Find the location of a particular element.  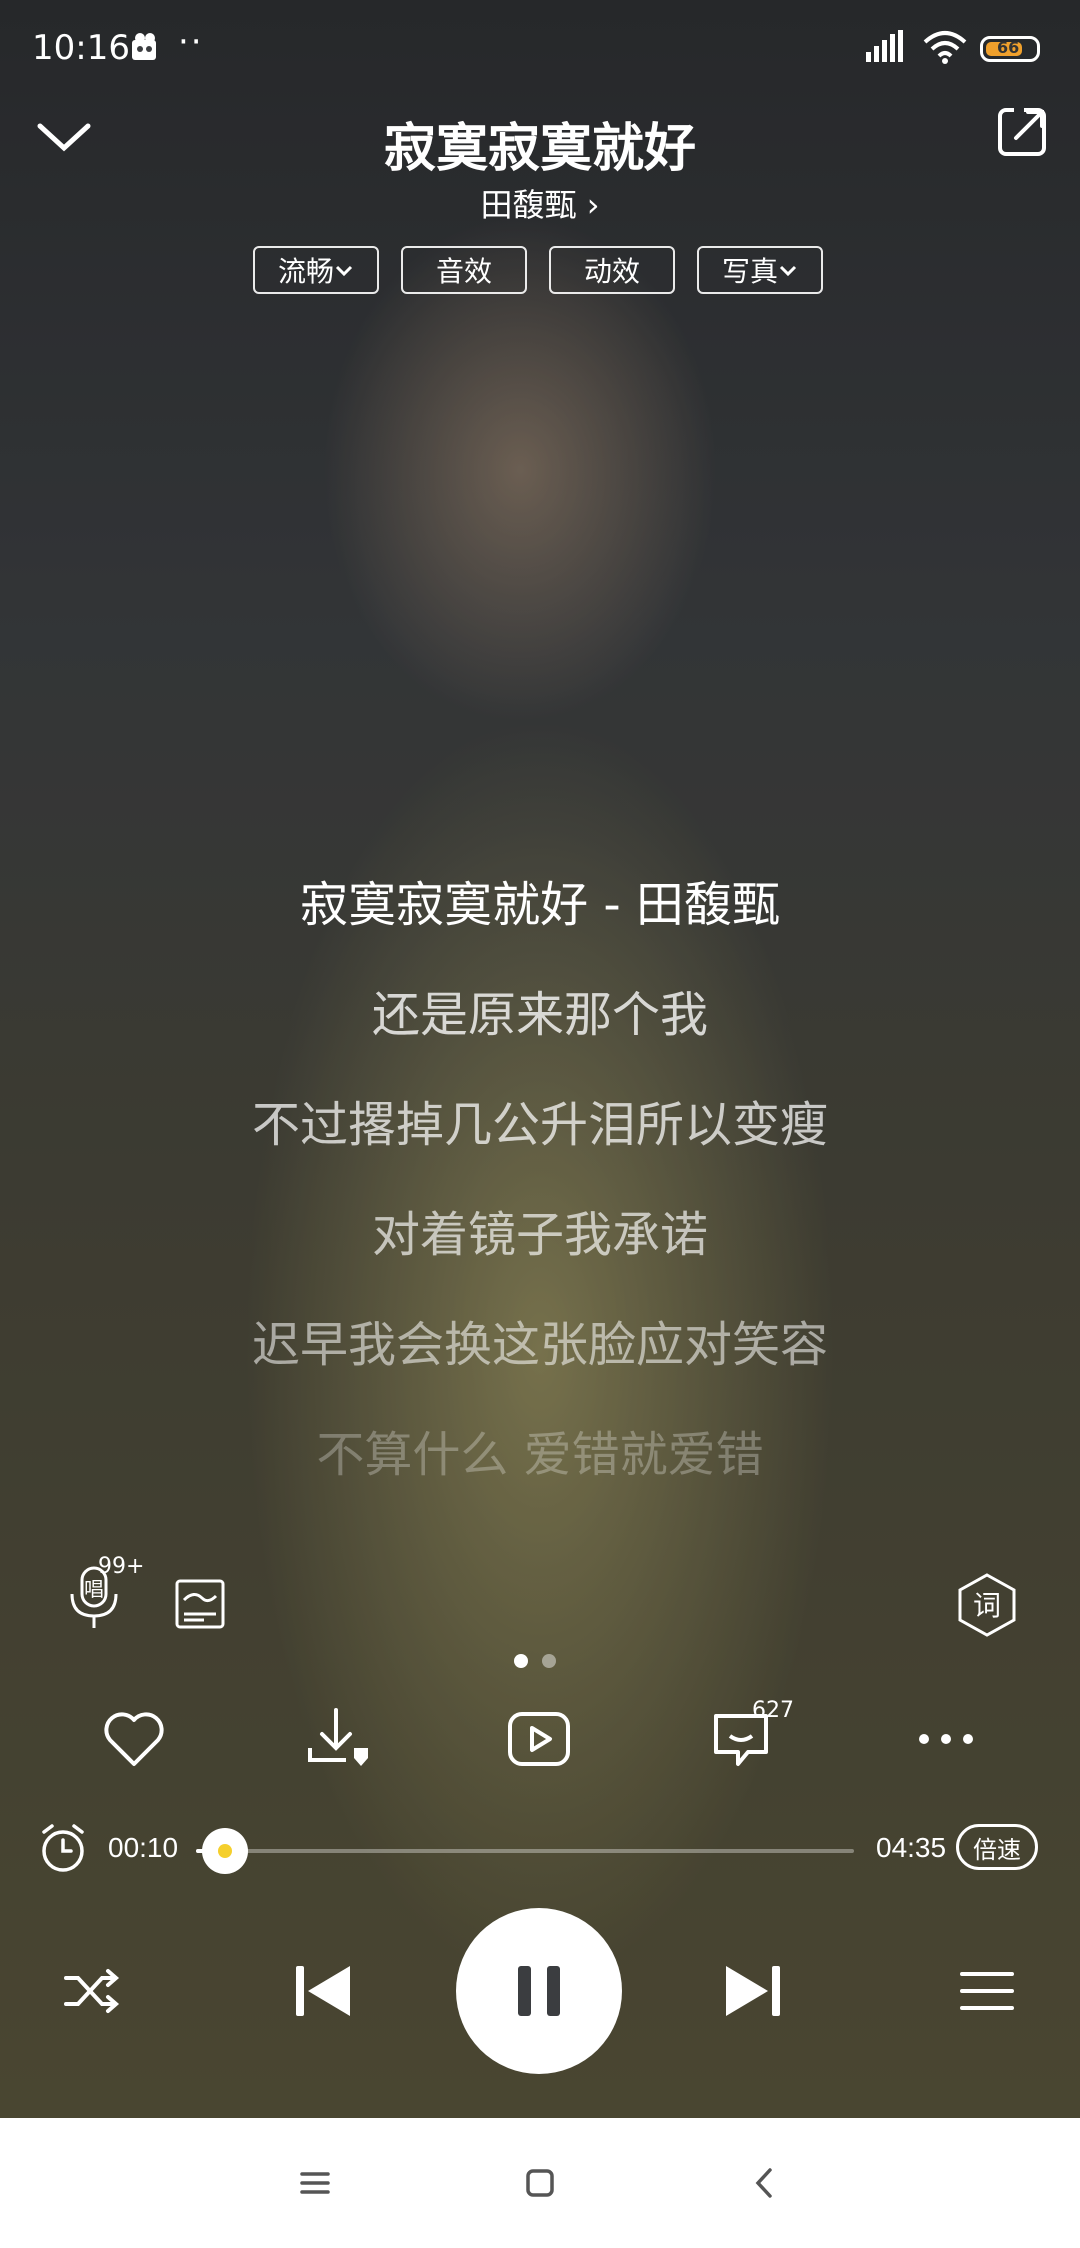

home-icon is located at coordinates (540, 2183).